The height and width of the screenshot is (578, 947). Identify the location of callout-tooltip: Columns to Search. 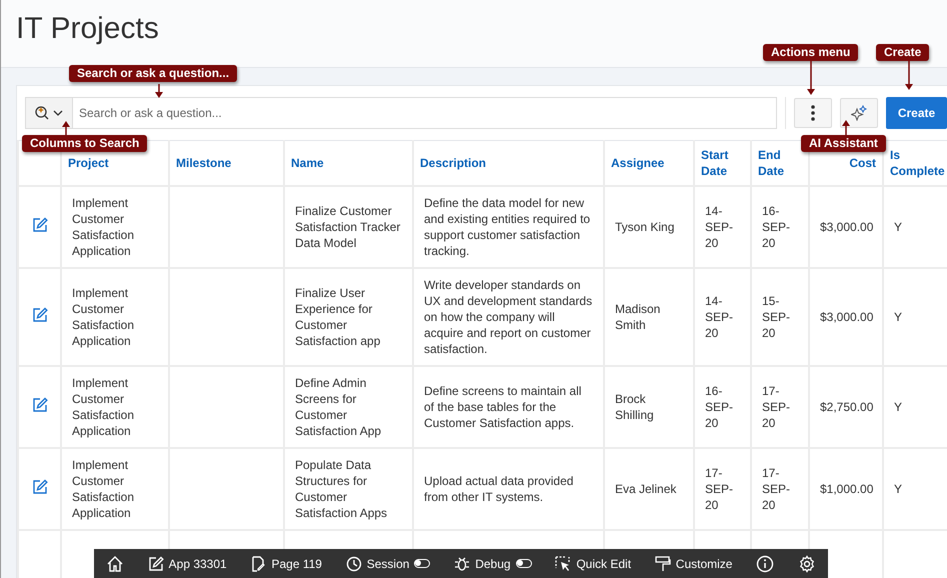
(85, 143).